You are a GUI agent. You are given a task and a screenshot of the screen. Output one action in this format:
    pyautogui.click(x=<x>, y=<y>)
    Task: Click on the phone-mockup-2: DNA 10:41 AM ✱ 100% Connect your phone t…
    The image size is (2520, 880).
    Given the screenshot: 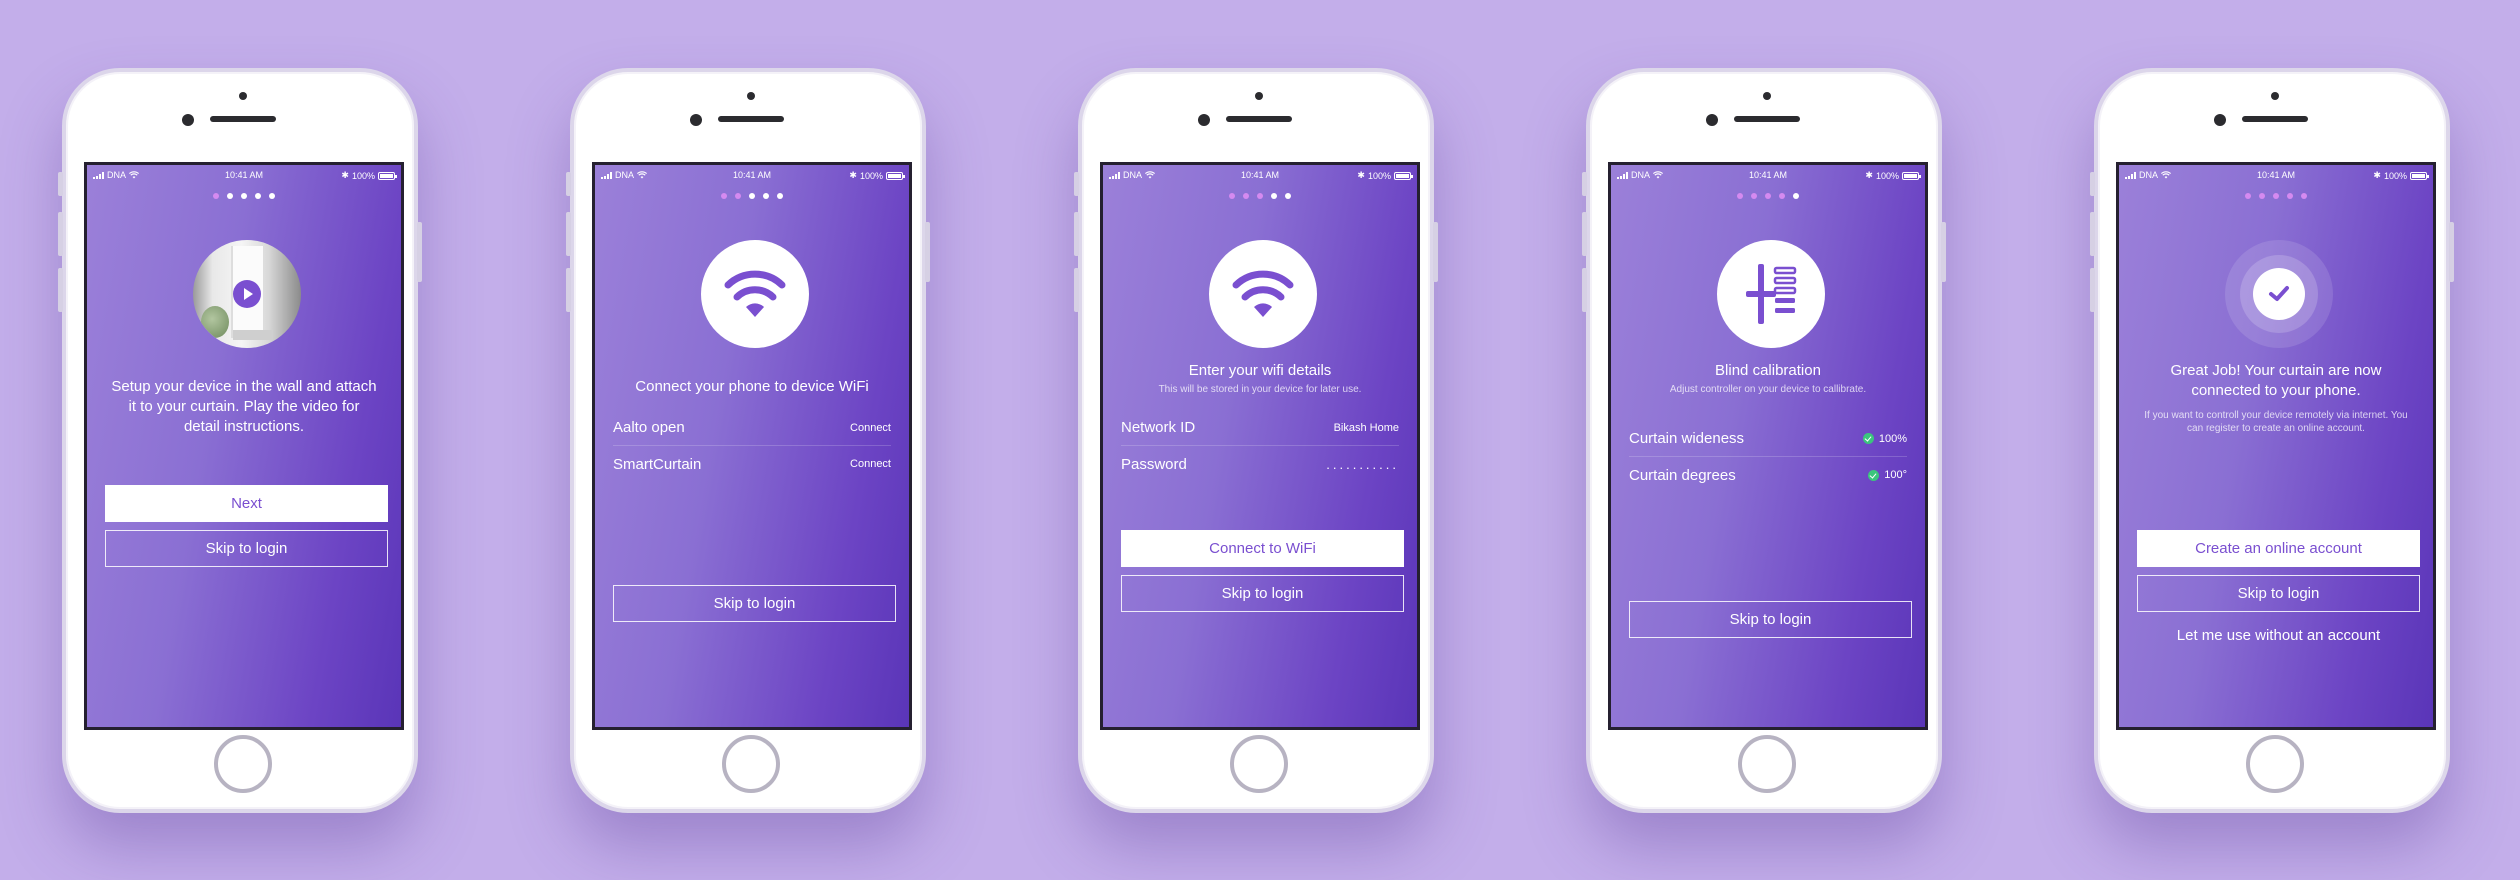 What is the action you would take?
    pyautogui.click(x=748, y=440)
    